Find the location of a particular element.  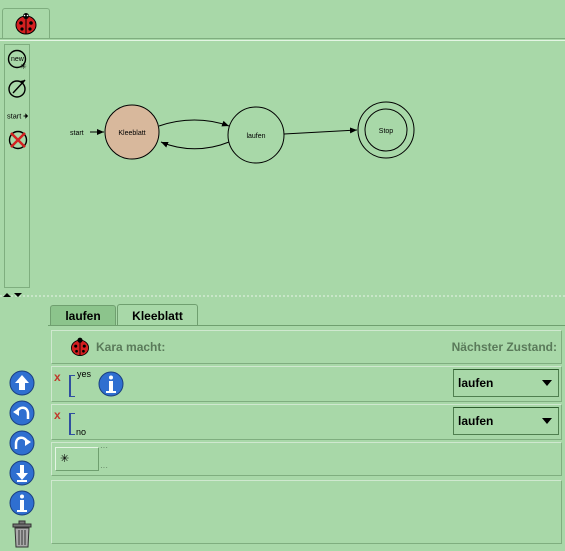

undo-button is located at coordinates (22, 413).